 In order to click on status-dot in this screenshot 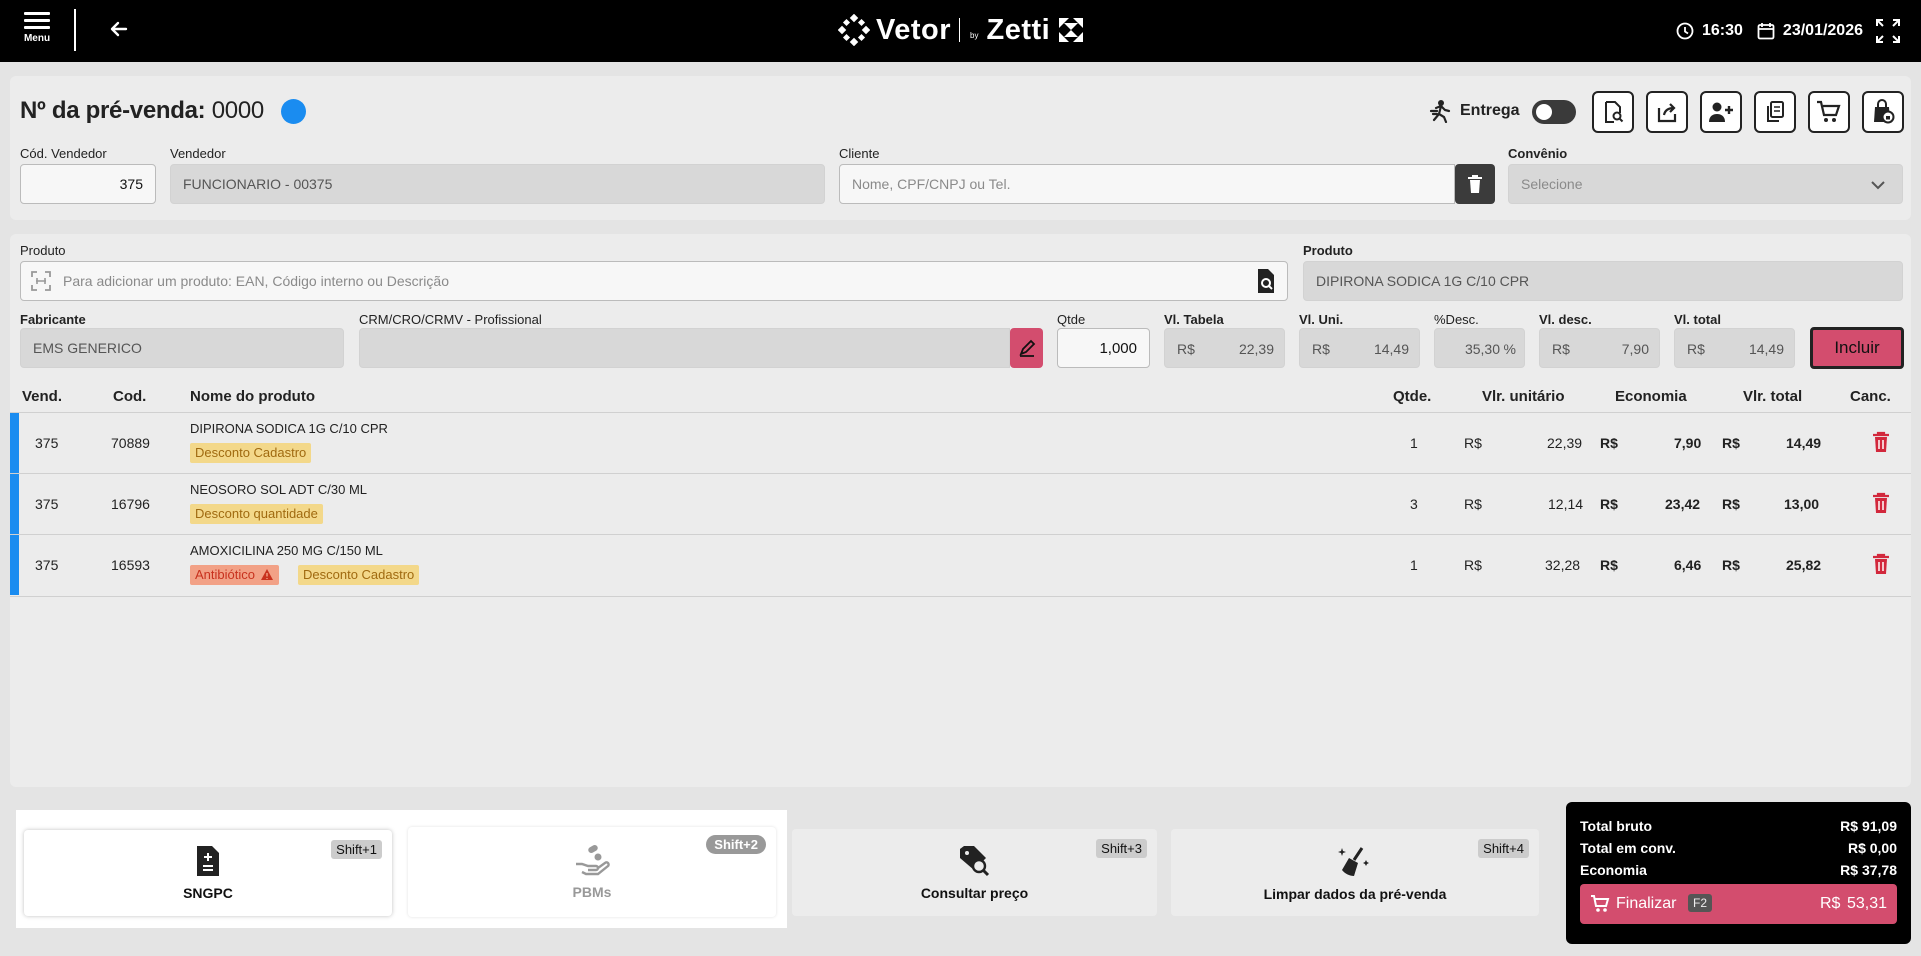, I will do `click(293, 111)`.